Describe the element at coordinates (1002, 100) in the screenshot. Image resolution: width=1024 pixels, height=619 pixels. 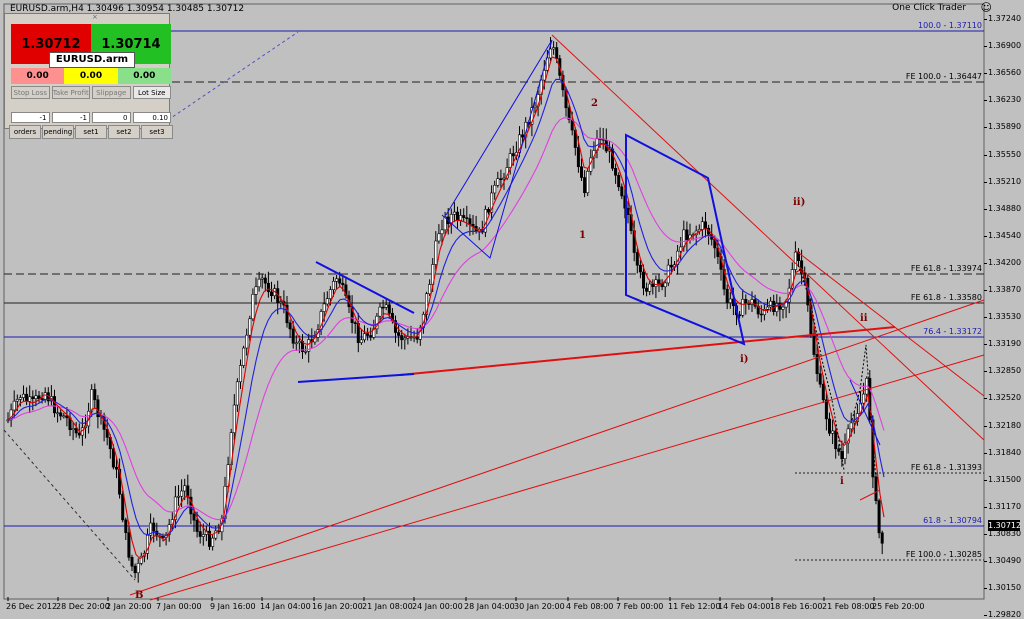
I see `price-tick-label: 1.36230` at that location.